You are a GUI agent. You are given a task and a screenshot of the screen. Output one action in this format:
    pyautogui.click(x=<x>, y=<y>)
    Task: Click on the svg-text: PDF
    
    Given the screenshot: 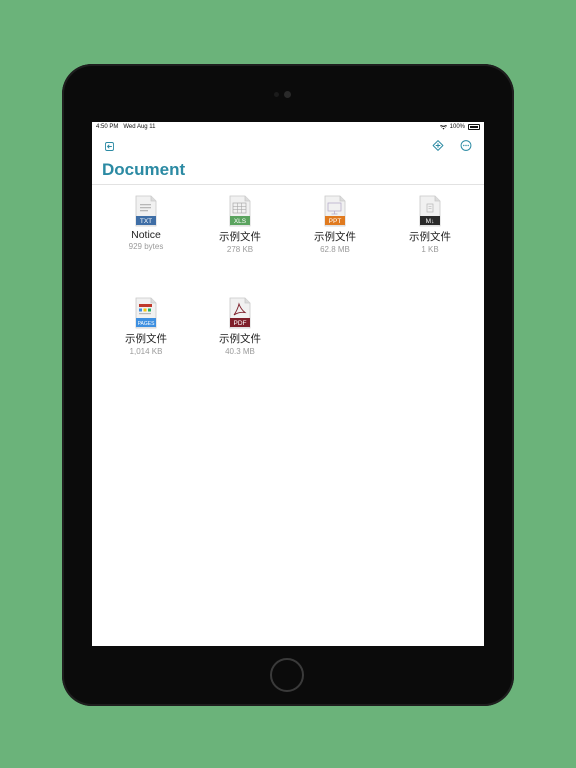 What is the action you would take?
    pyautogui.click(x=240, y=323)
    